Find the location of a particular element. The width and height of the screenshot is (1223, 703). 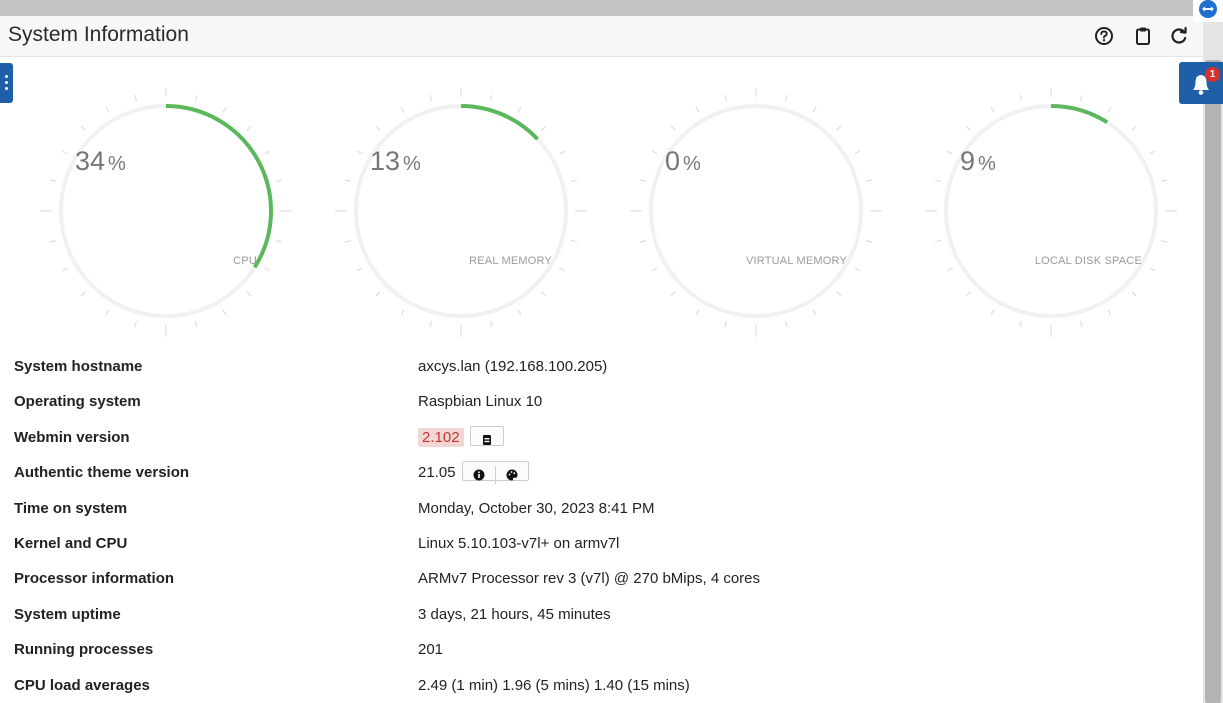

hostname-link: axcys.lan (192.168.100.205) is located at coordinates (512, 366).